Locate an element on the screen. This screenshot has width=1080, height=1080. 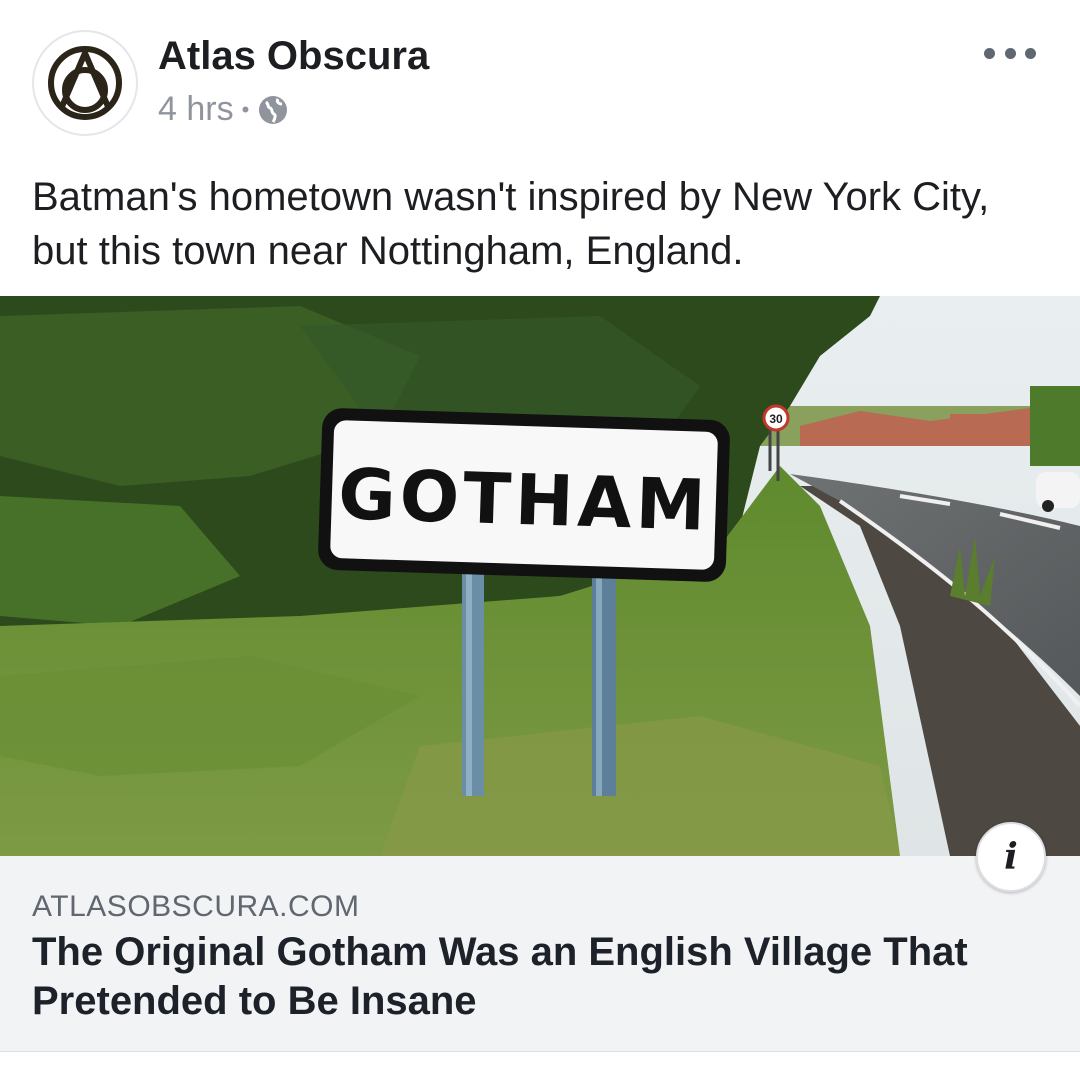
info-button: i is located at coordinates (1011, 857).